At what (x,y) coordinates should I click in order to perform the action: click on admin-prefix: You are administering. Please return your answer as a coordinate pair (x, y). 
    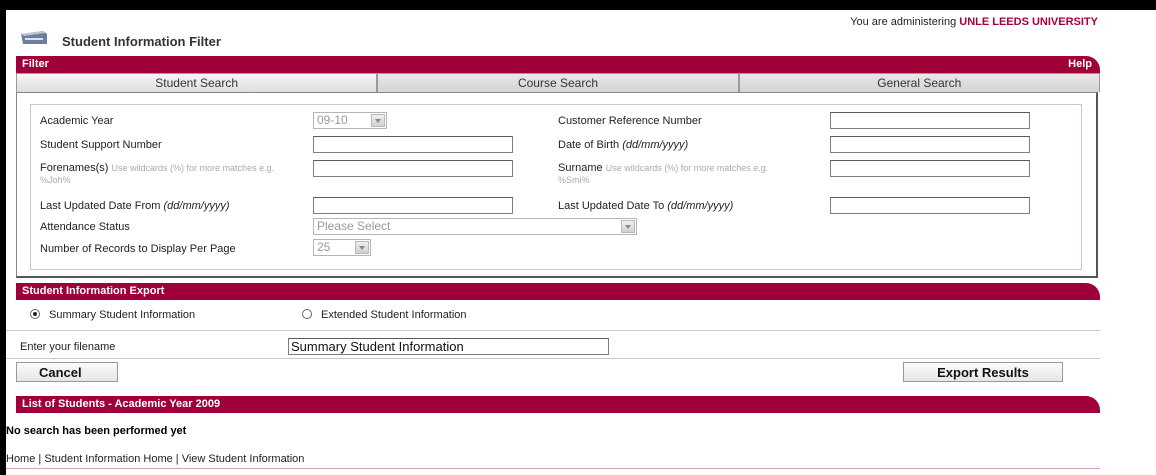
    Looking at the image, I should click on (903, 22).